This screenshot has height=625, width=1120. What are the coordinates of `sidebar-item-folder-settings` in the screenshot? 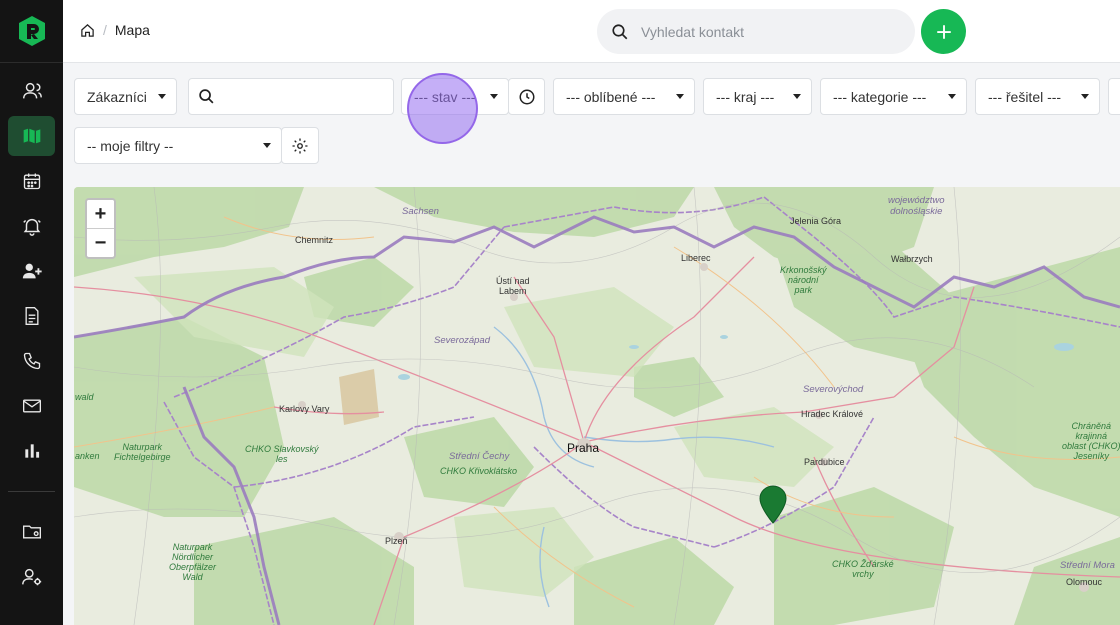 It's located at (31, 532).